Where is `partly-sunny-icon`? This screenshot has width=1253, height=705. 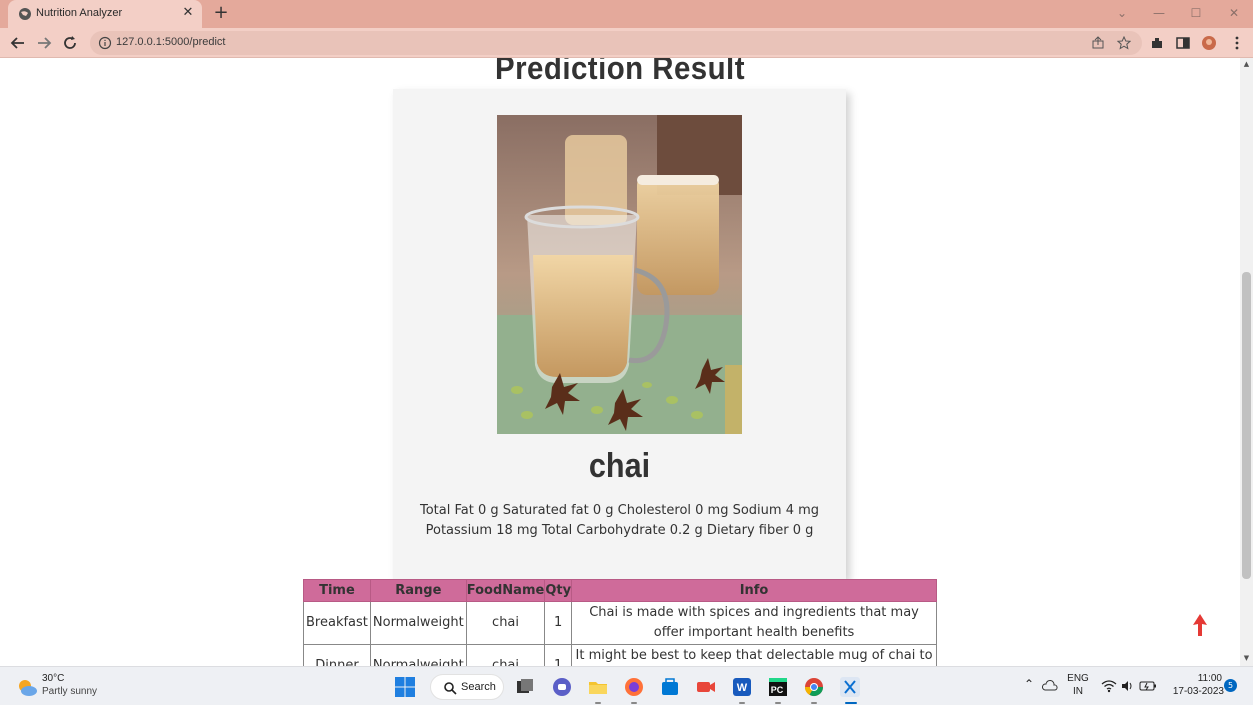
partly-sunny-icon is located at coordinates (27, 687).